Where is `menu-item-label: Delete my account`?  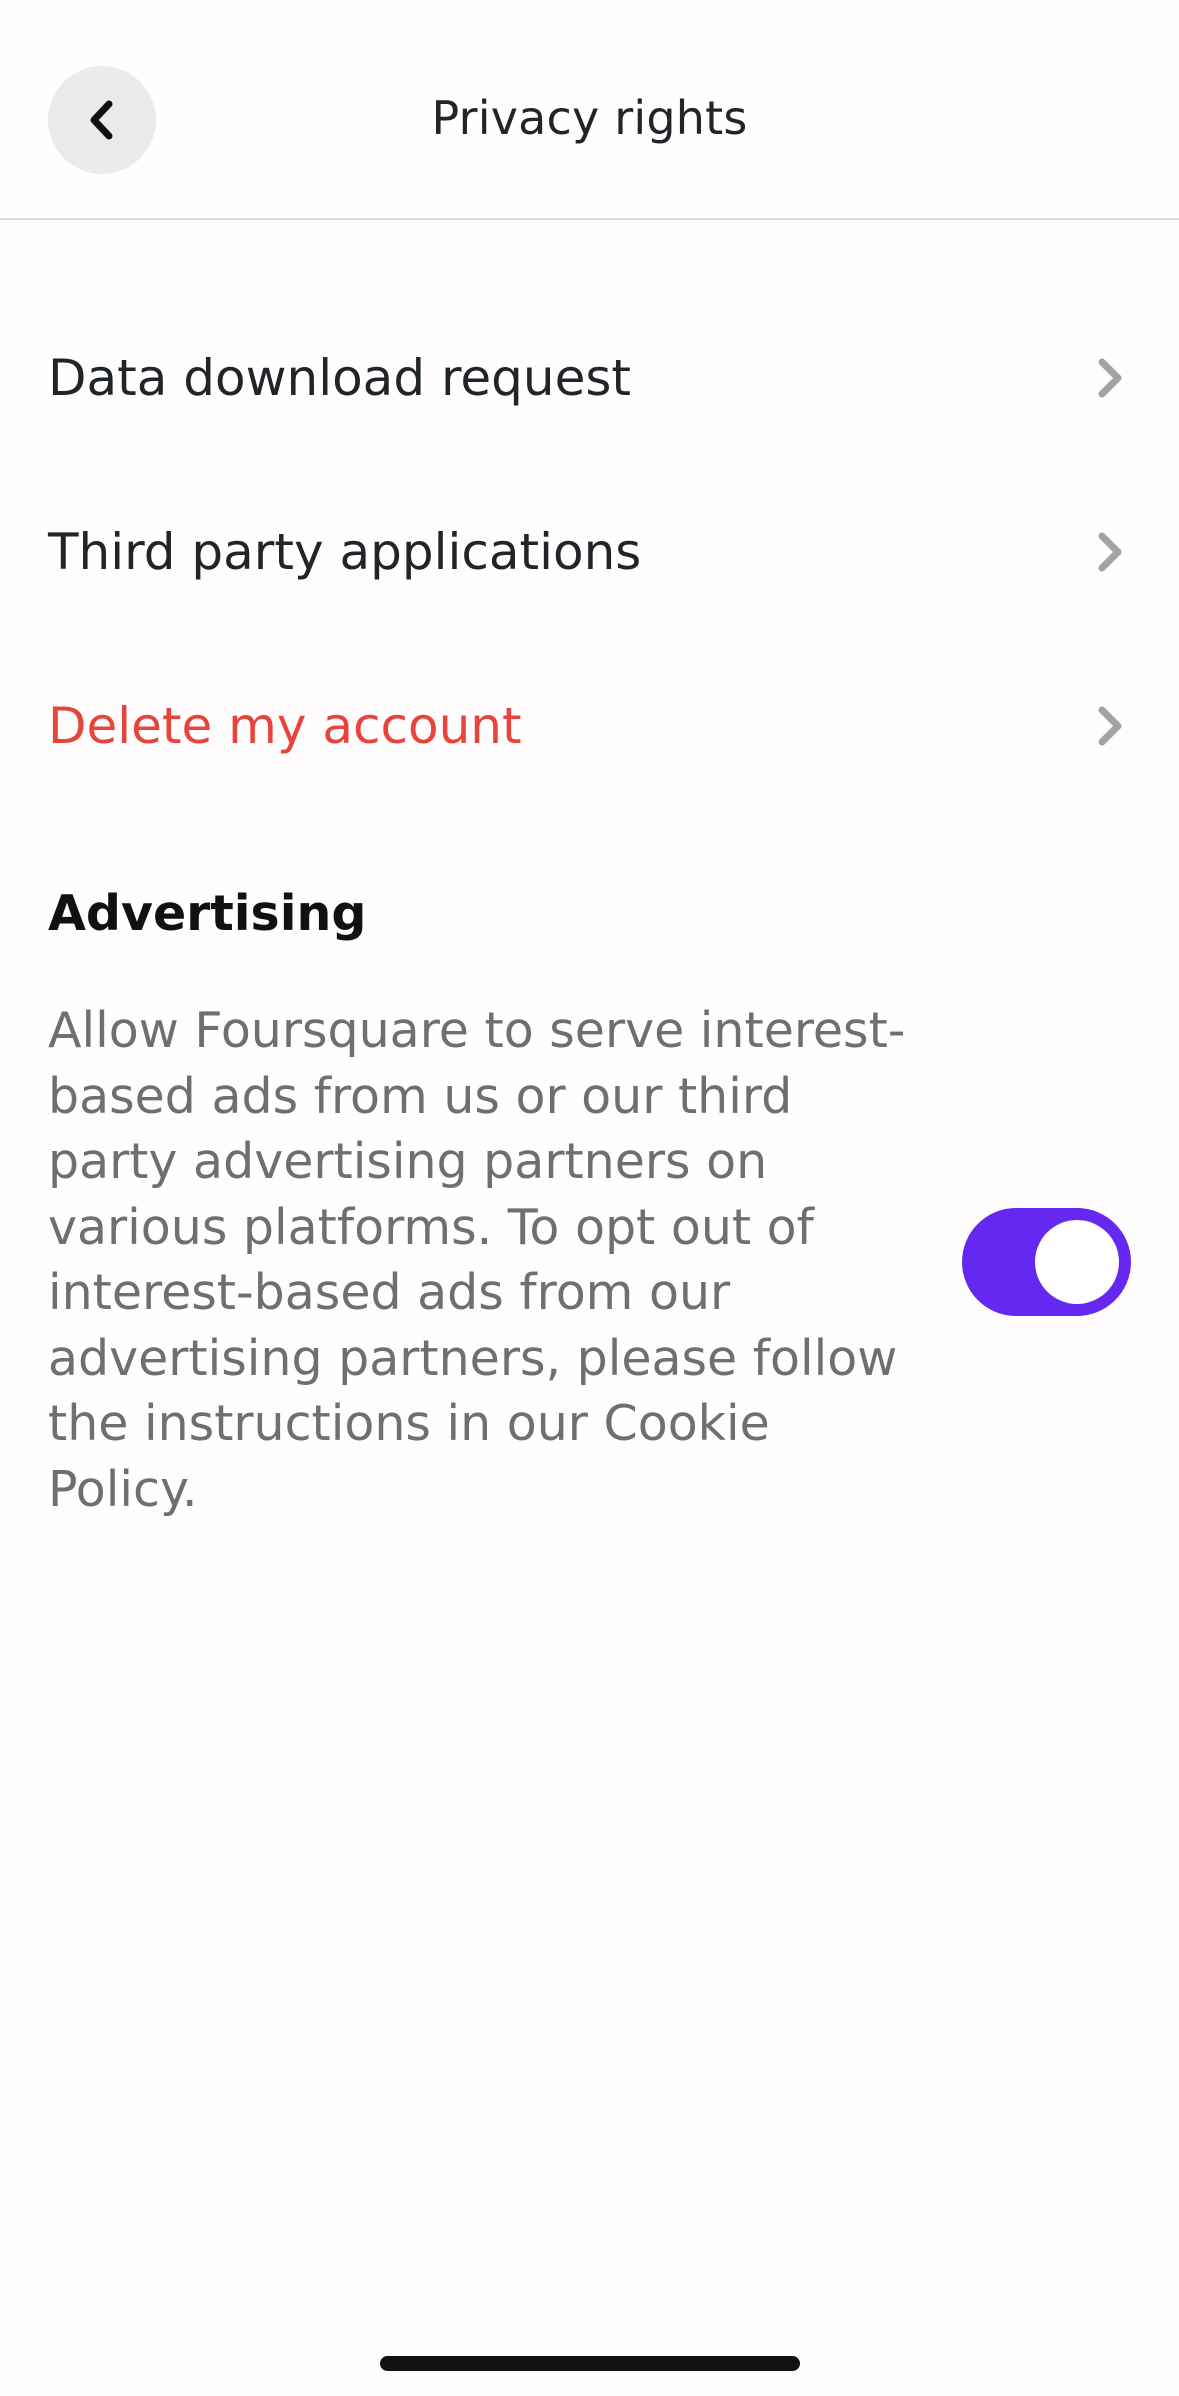 menu-item-label: Delete my account is located at coordinates (285, 726).